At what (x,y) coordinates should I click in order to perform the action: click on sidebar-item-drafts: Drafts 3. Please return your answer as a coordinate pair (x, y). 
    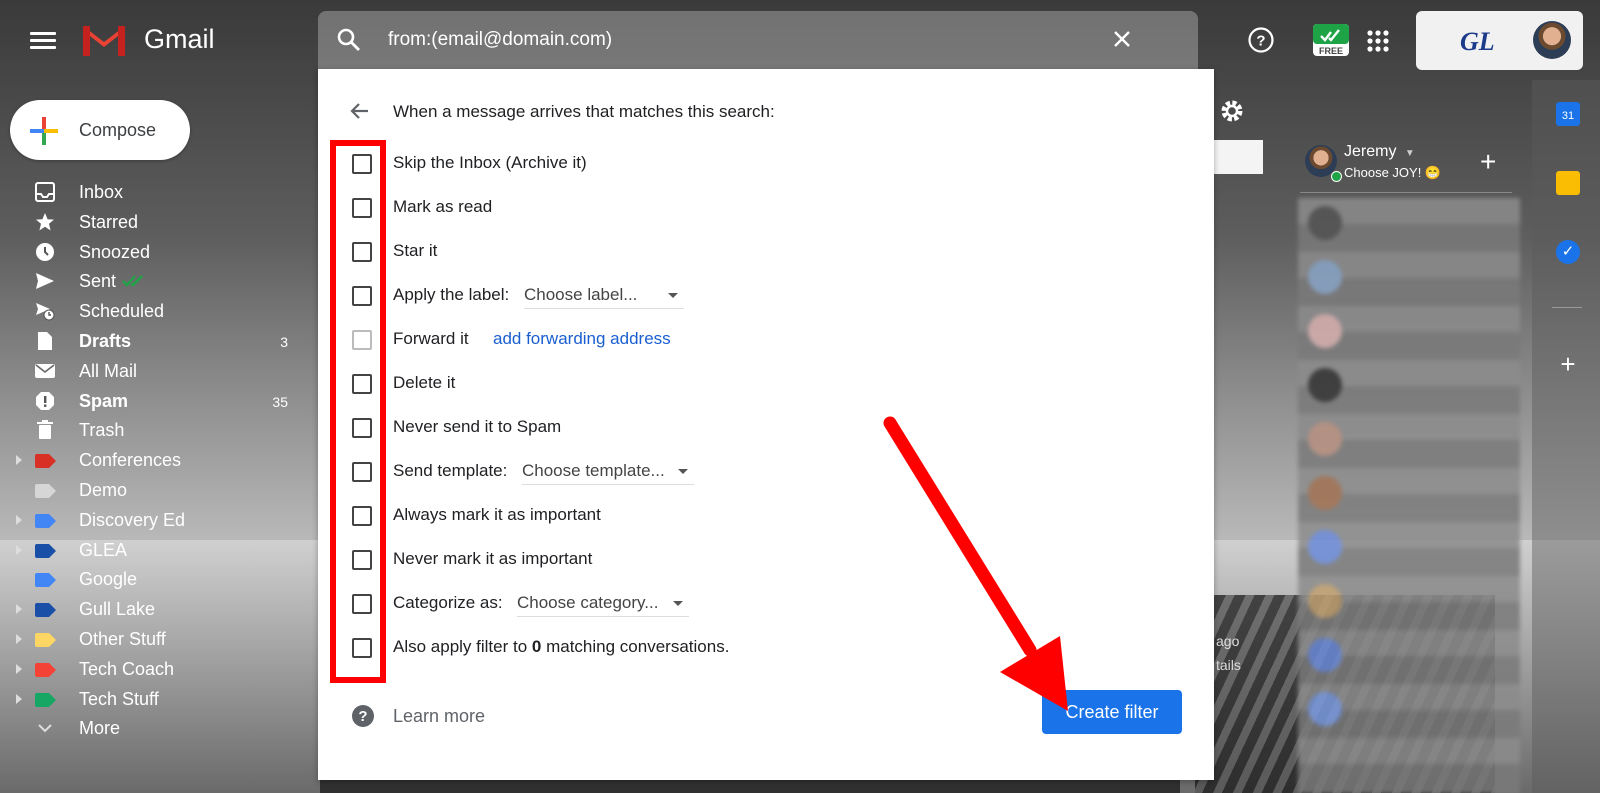
    Looking at the image, I should click on (150, 342).